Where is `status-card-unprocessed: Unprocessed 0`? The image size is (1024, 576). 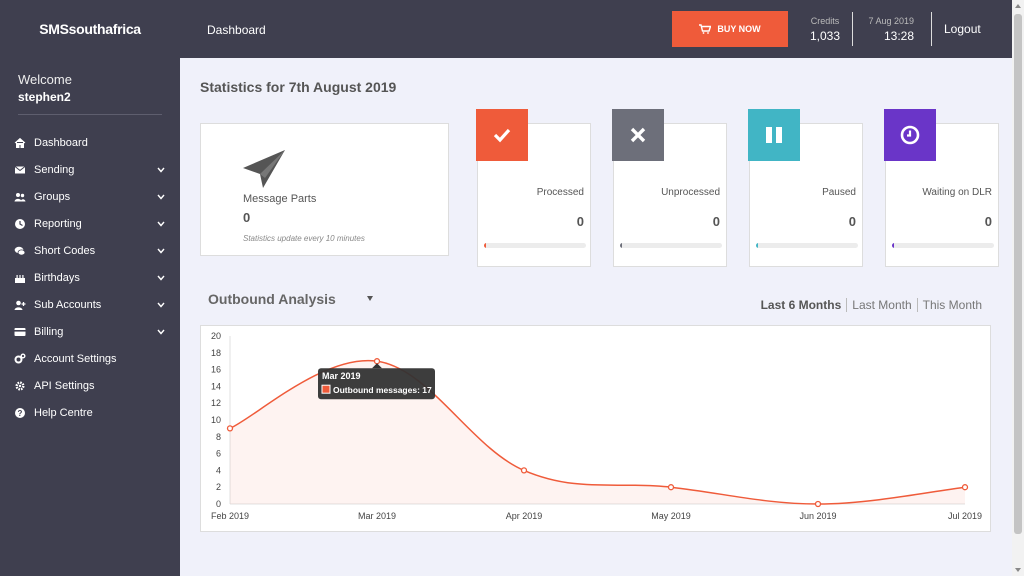 status-card-unprocessed: Unprocessed 0 is located at coordinates (669, 188).